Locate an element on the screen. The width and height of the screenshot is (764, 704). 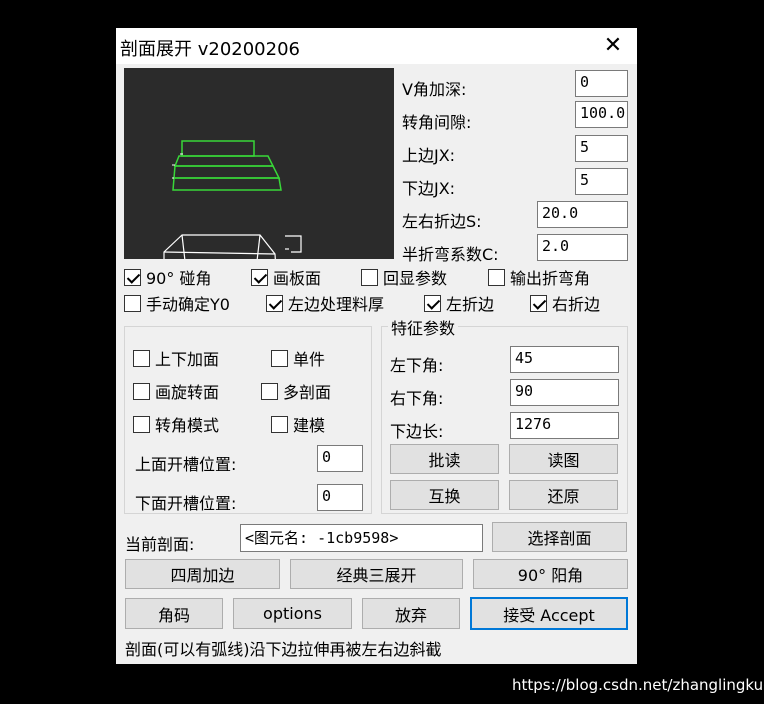
close-icon: ✕ is located at coordinates (613, 46).